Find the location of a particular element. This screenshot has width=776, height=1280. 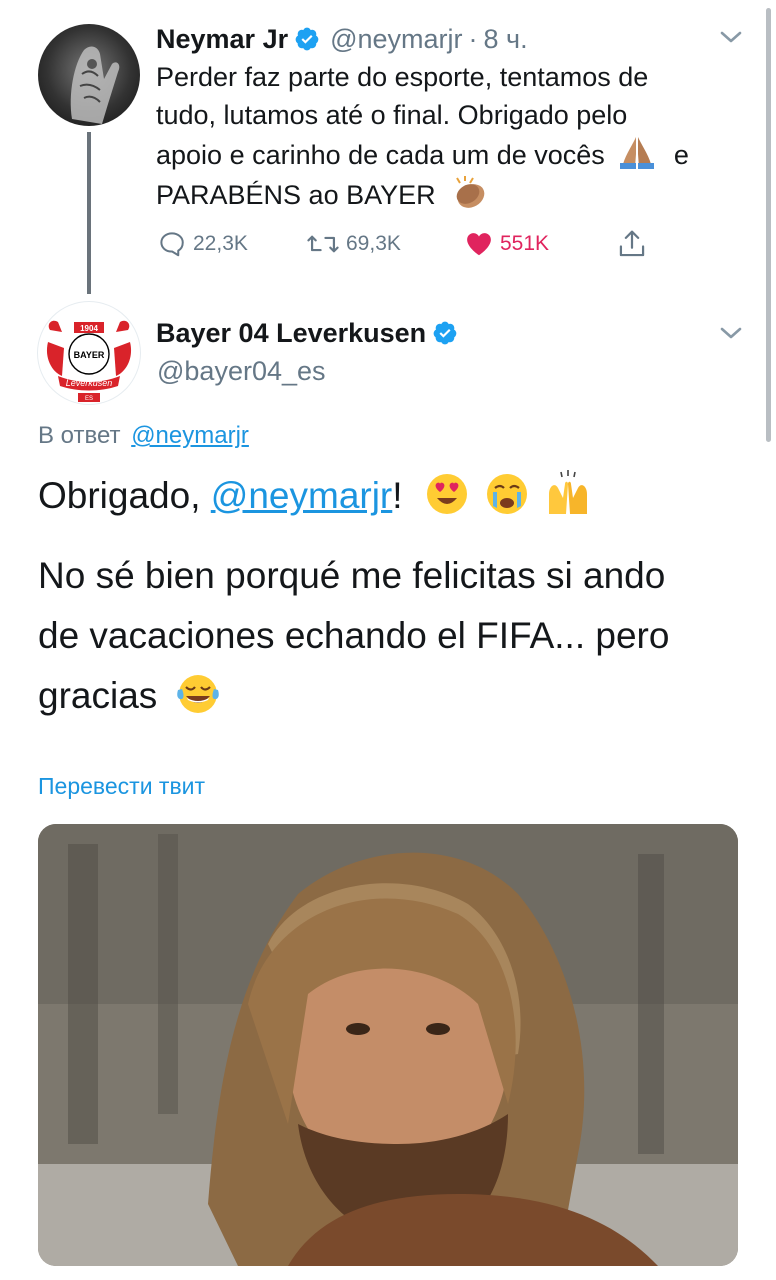

tweet-word: e is located at coordinates (681, 155).